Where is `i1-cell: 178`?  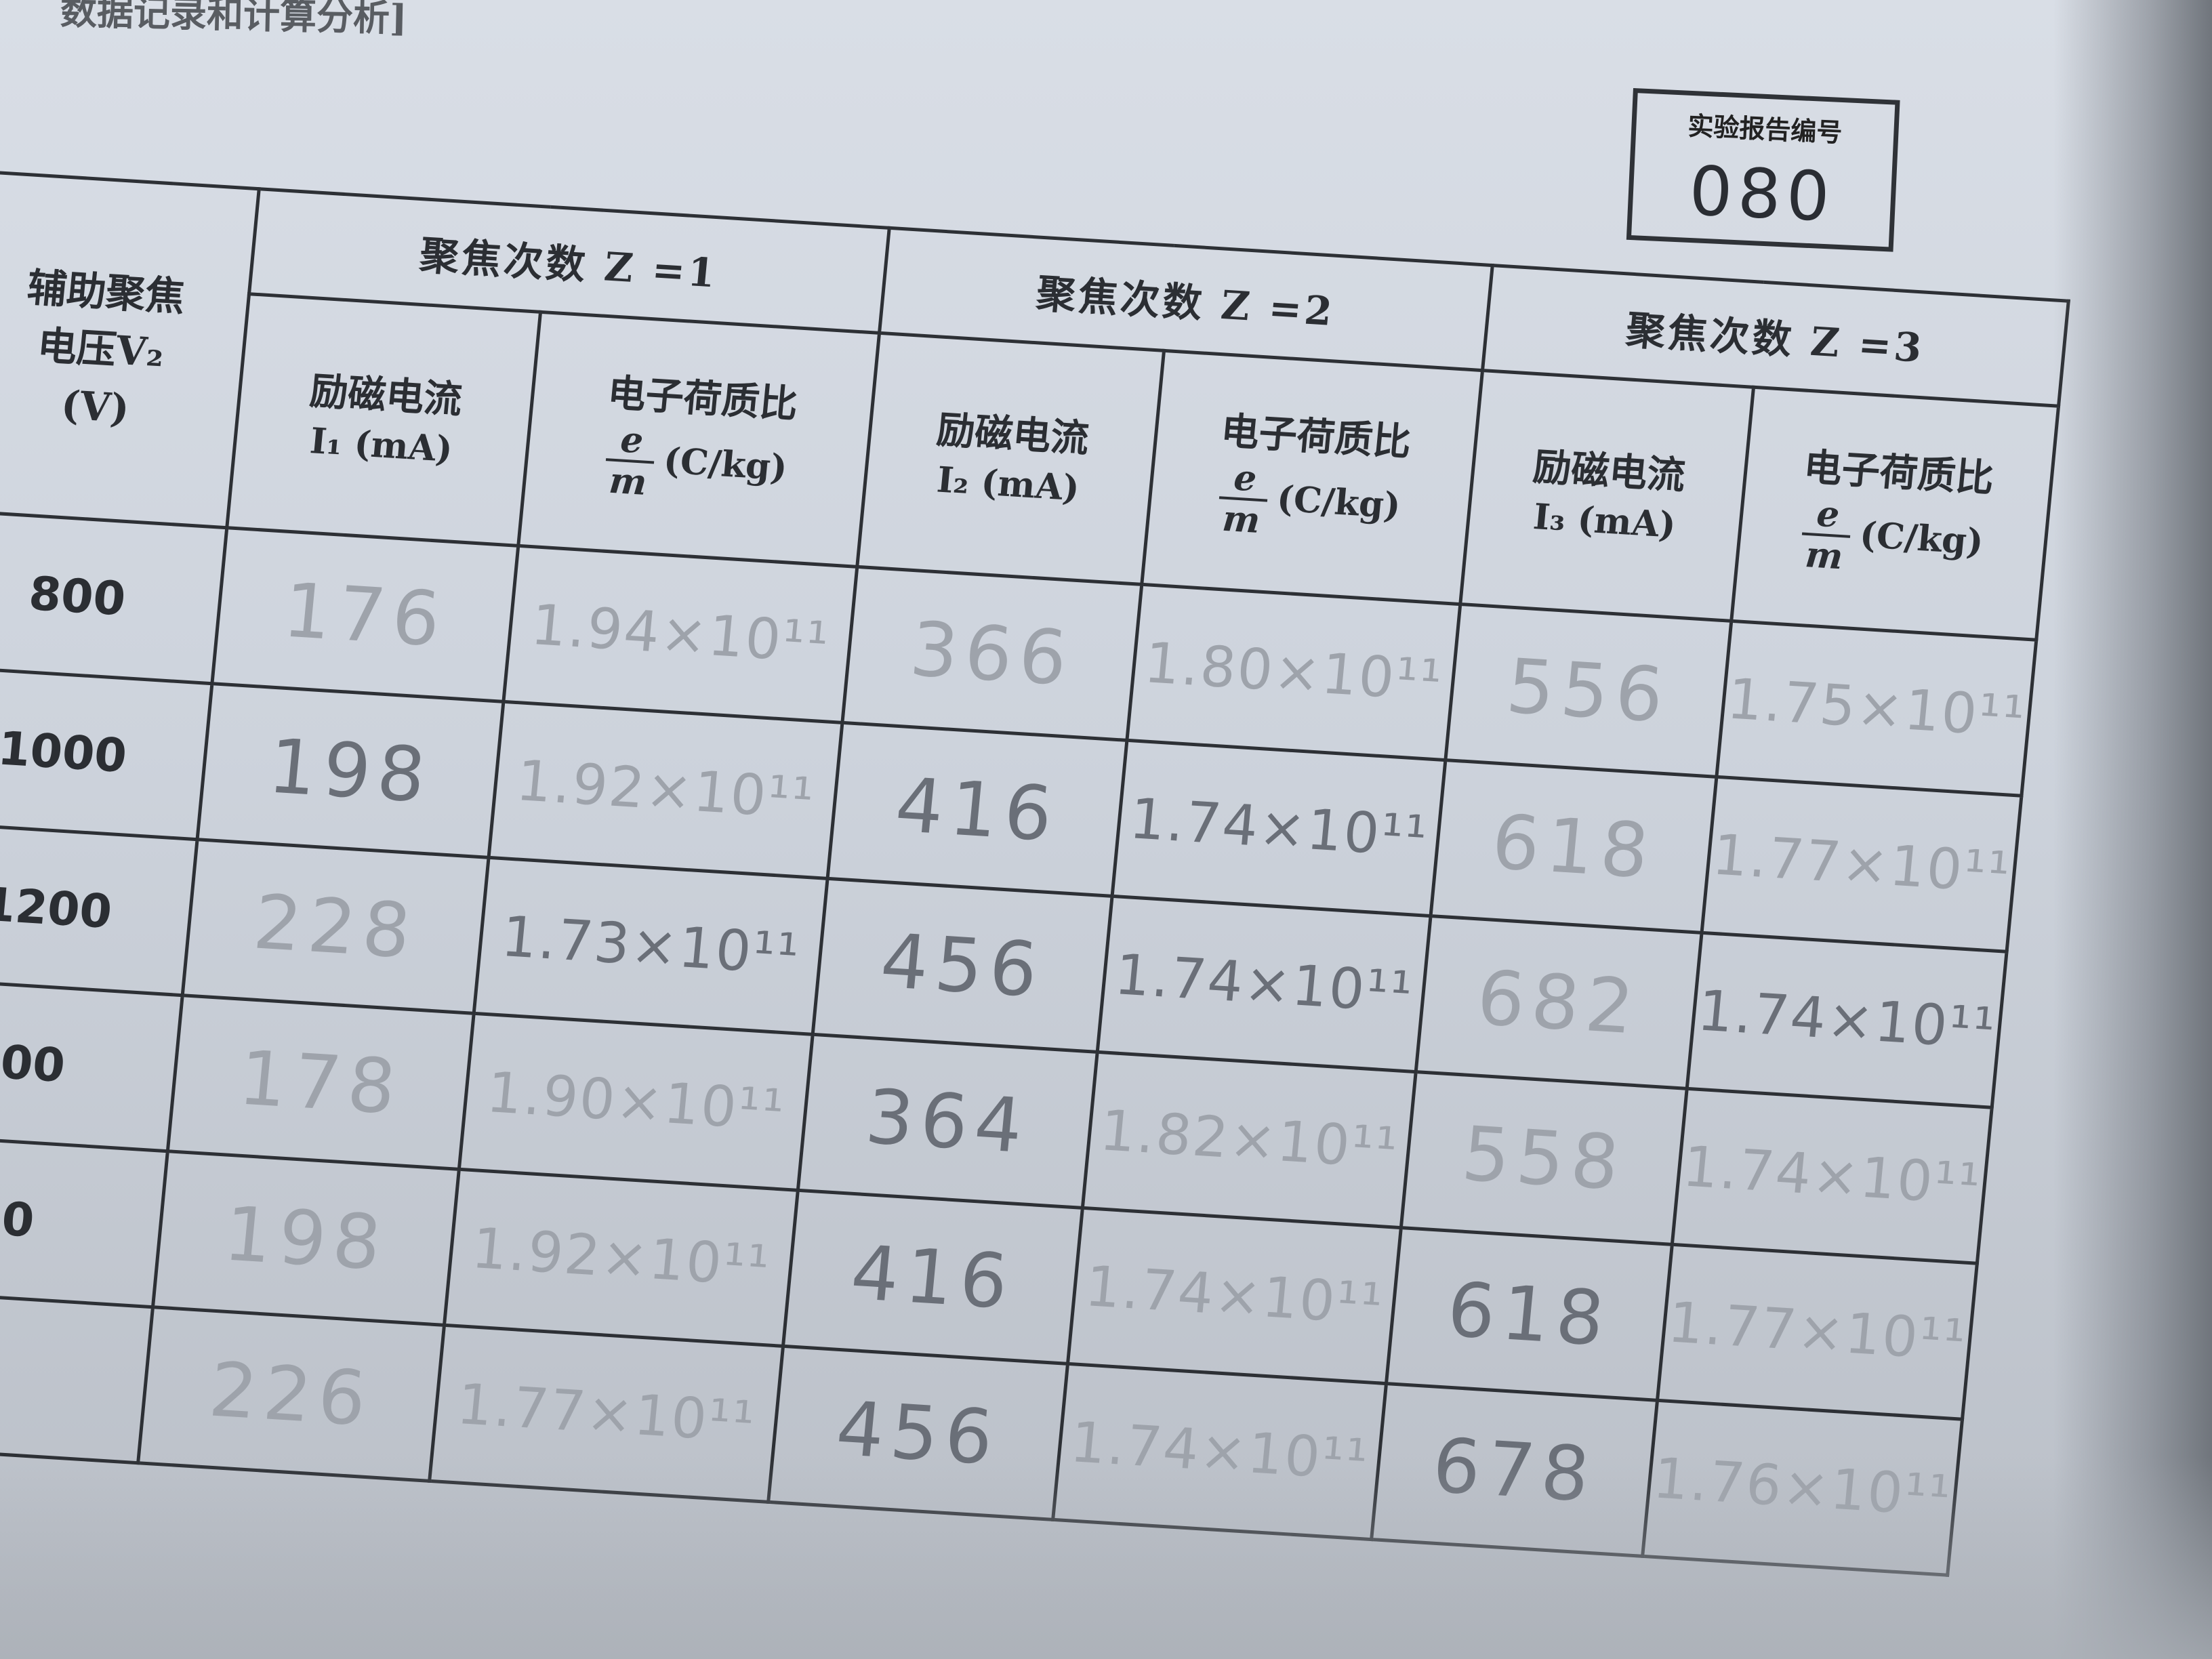
i1-cell: 178 is located at coordinates (321, 1083).